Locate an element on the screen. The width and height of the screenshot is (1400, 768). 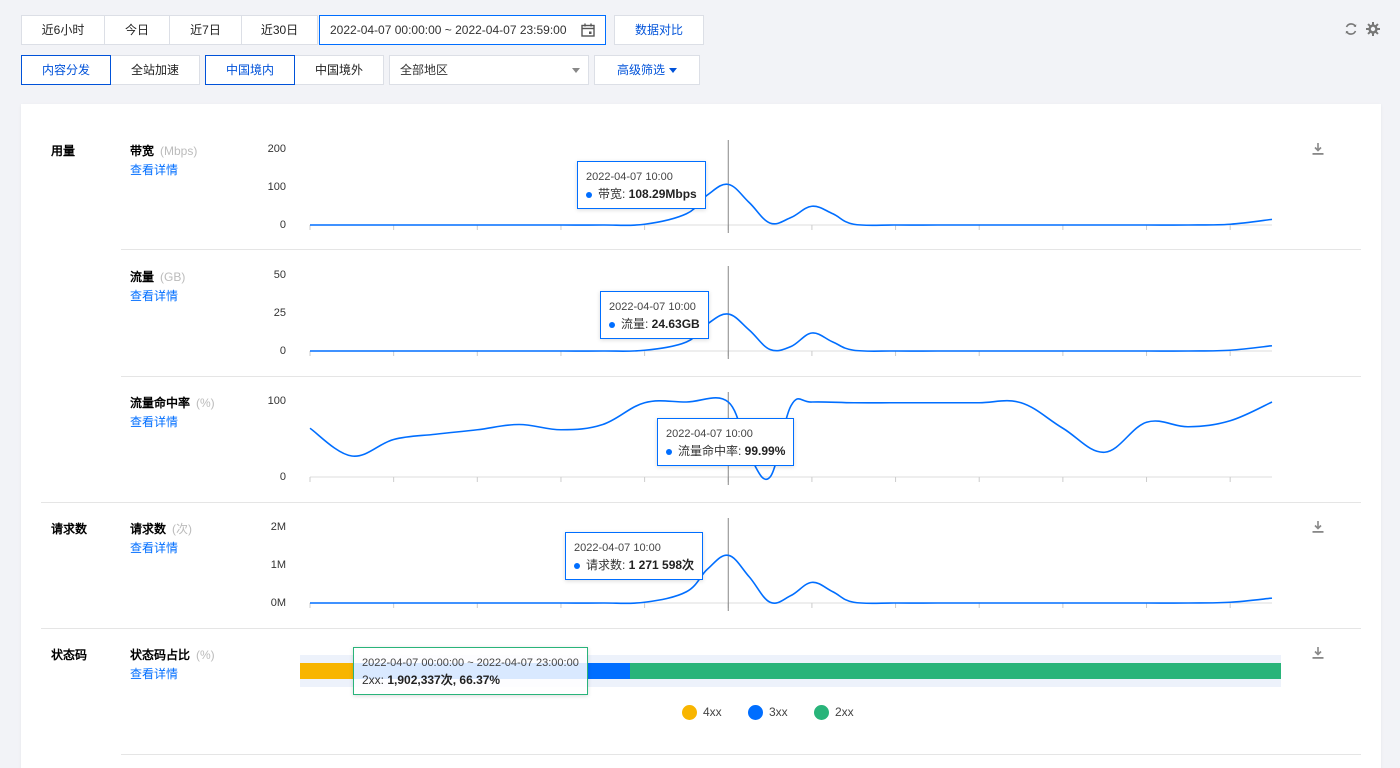
hitrate-tooltip: 2022-04-07 10:00 流量命中率: 99.99% is located at coordinates (726, 442).